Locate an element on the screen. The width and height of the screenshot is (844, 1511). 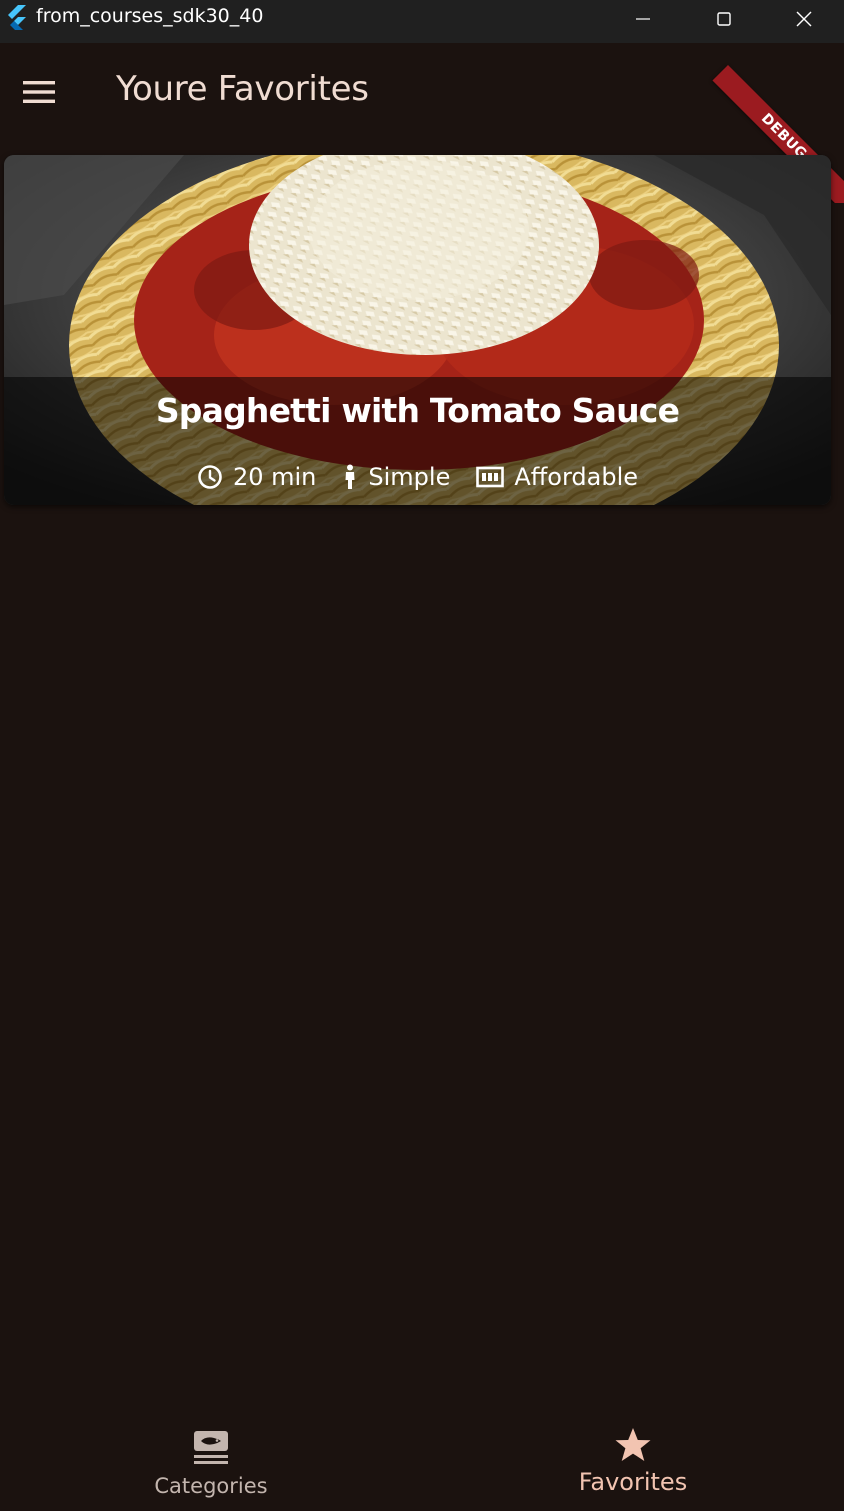
nav-label-categories: Categories is located at coordinates (211, 1486).